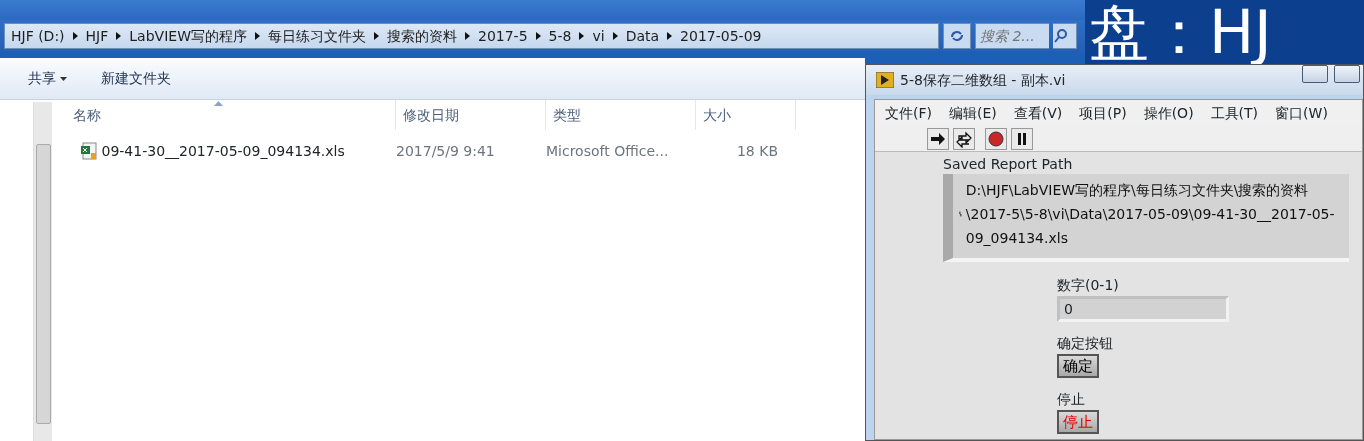 Image resolution: width=1364 pixels, height=441 pixels. I want to click on breadcrumb-item: vi, so click(598, 36).